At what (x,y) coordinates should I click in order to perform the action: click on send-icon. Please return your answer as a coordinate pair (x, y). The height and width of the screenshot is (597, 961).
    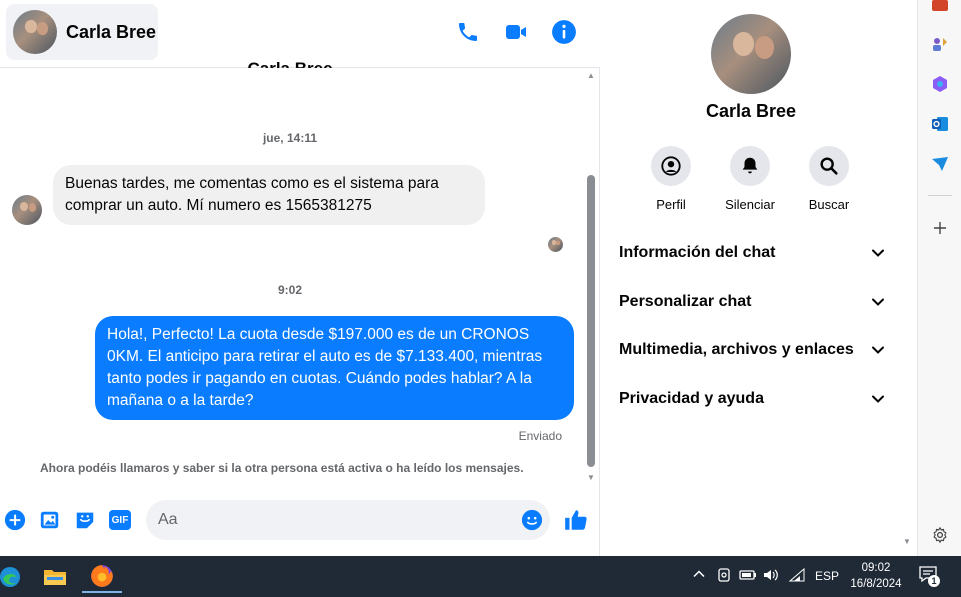
    Looking at the image, I should click on (940, 164).